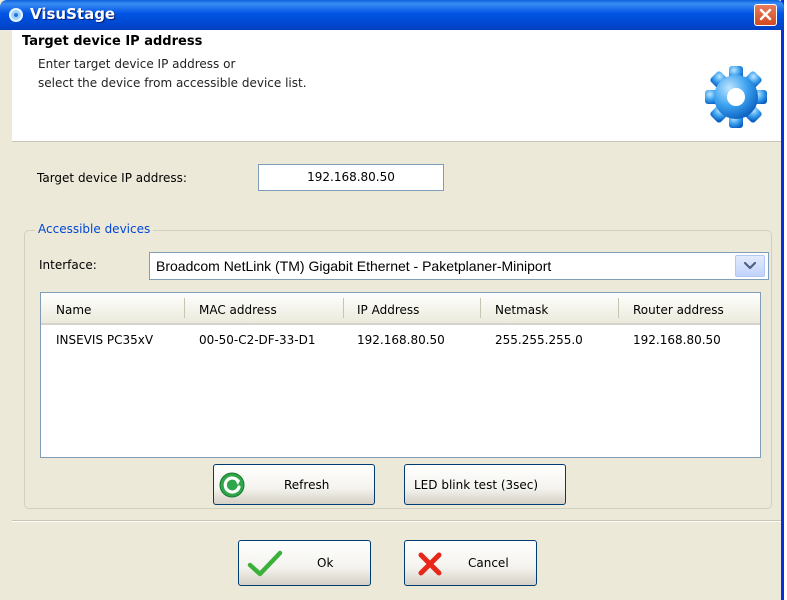 Image resolution: width=787 pixels, height=600 pixels. I want to click on column-header-netmask: Netmask, so click(521, 310).